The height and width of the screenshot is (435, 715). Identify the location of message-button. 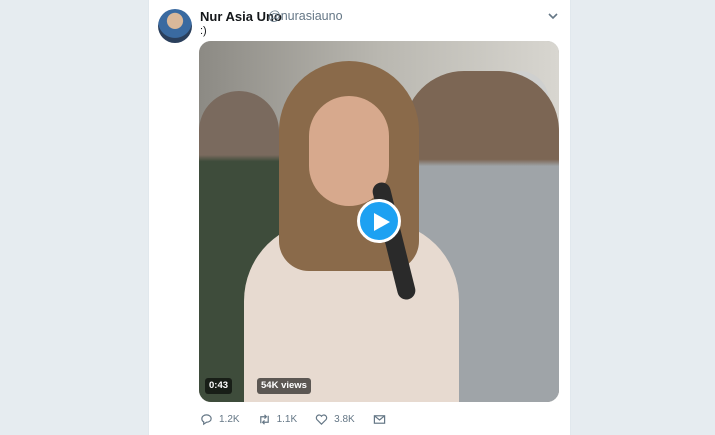
(379, 419).